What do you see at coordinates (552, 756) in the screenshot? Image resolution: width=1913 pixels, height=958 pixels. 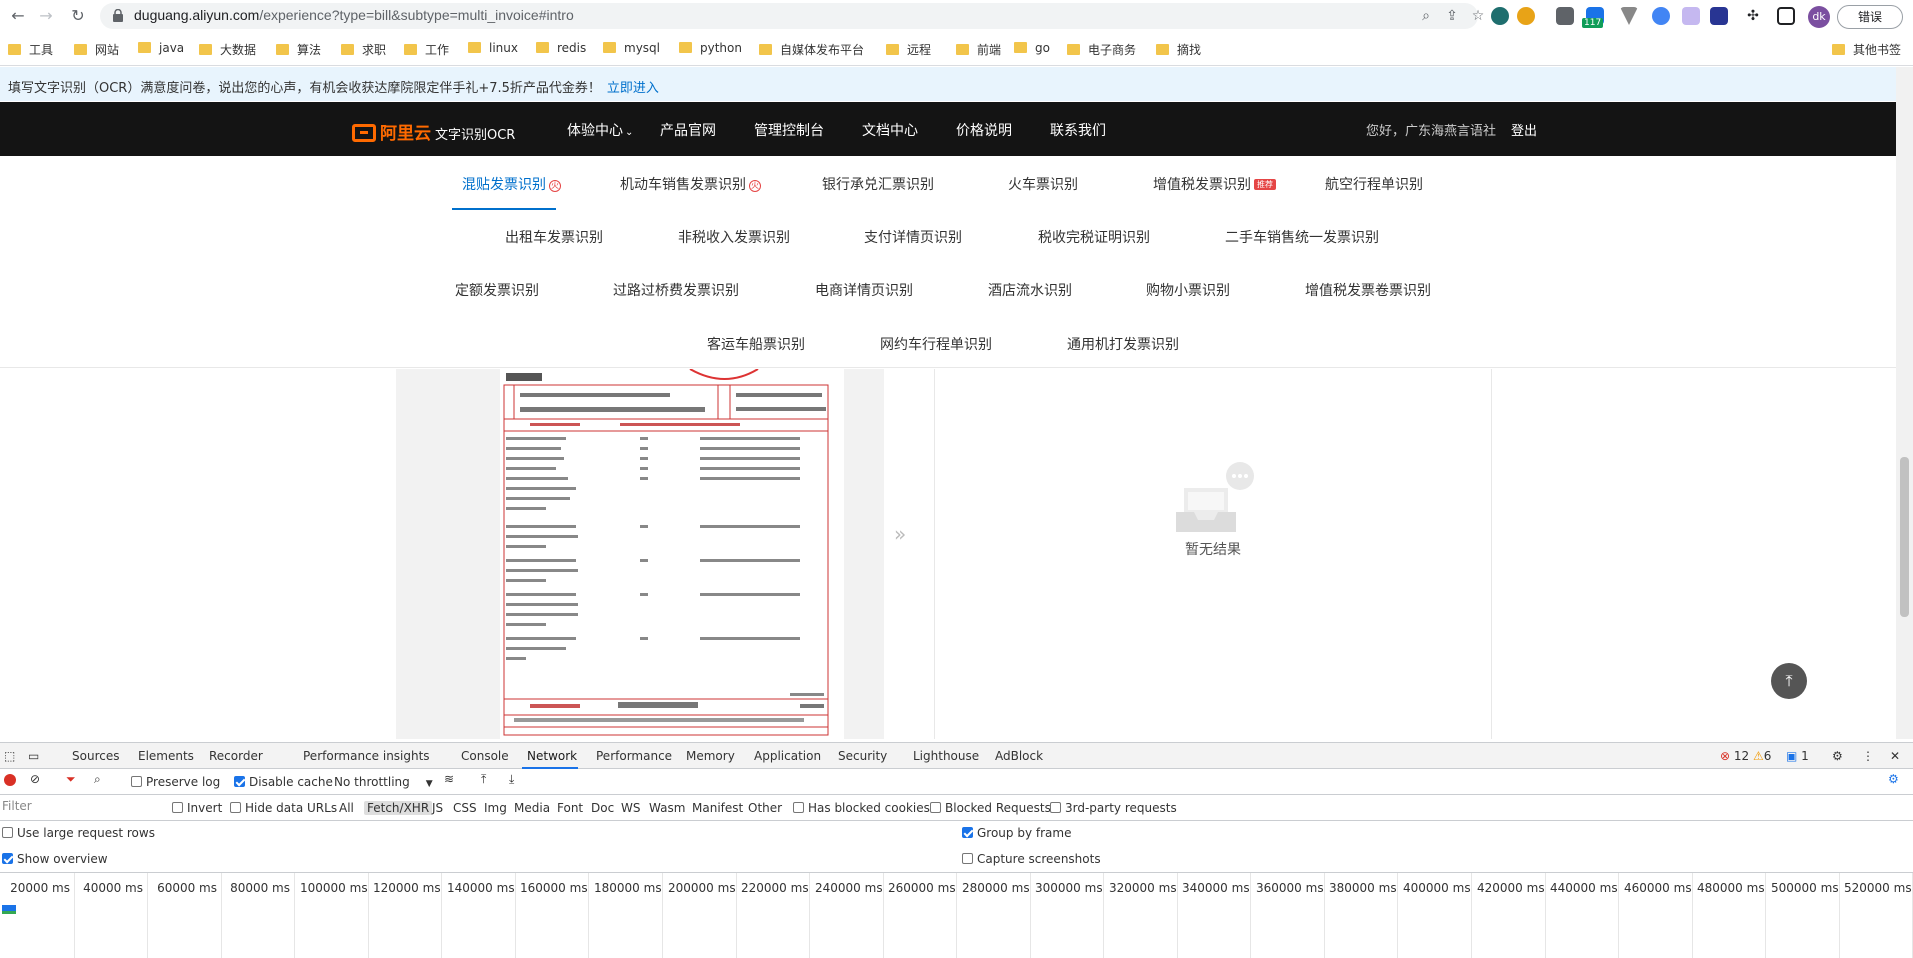 I see `tab-network: Network` at bounding box center [552, 756].